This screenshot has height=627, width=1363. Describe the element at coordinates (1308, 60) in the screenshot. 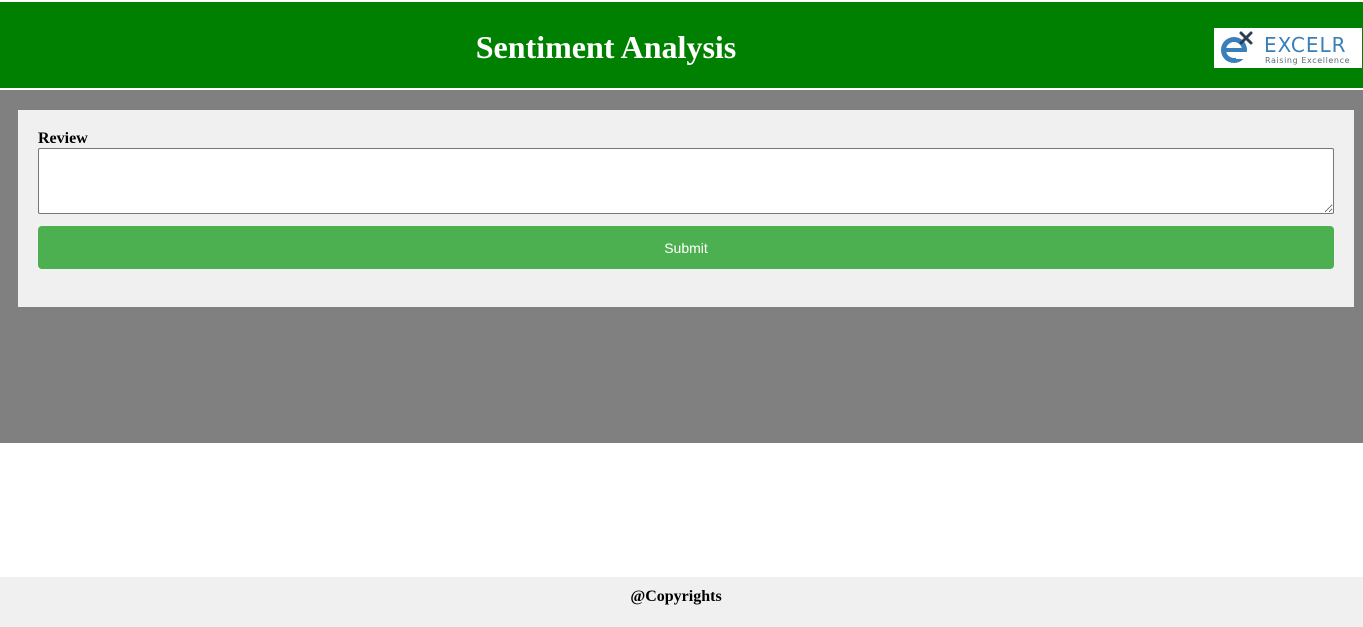

I see `logo-tagline: Raising Excellence` at that location.